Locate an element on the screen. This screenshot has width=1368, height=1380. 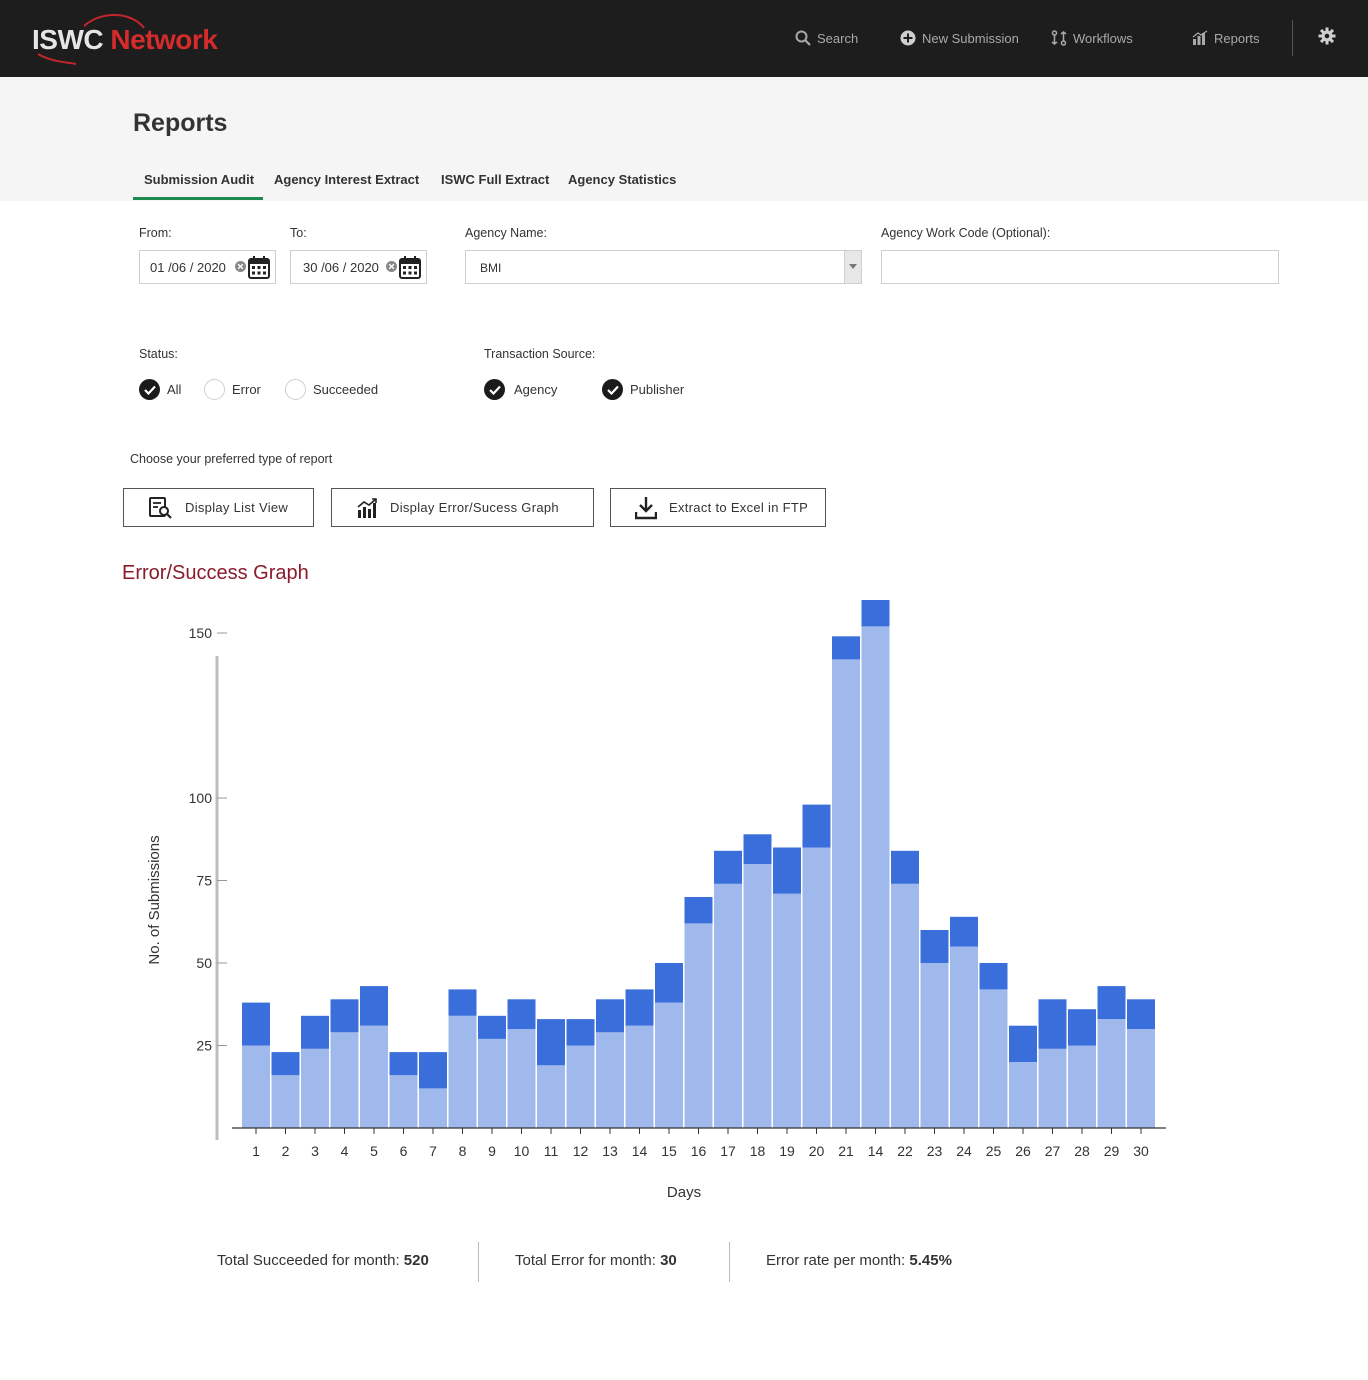
x-tick-label: 16 is located at coordinates (699, 1151).